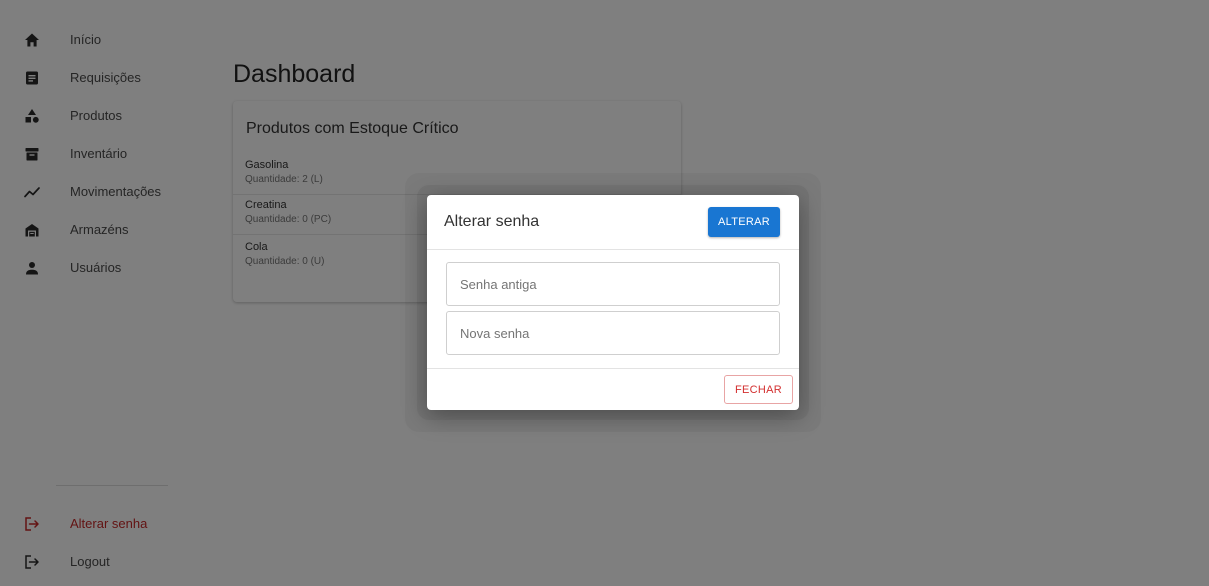 This screenshot has height=586, width=1209. I want to click on new-password-input, so click(613, 333).